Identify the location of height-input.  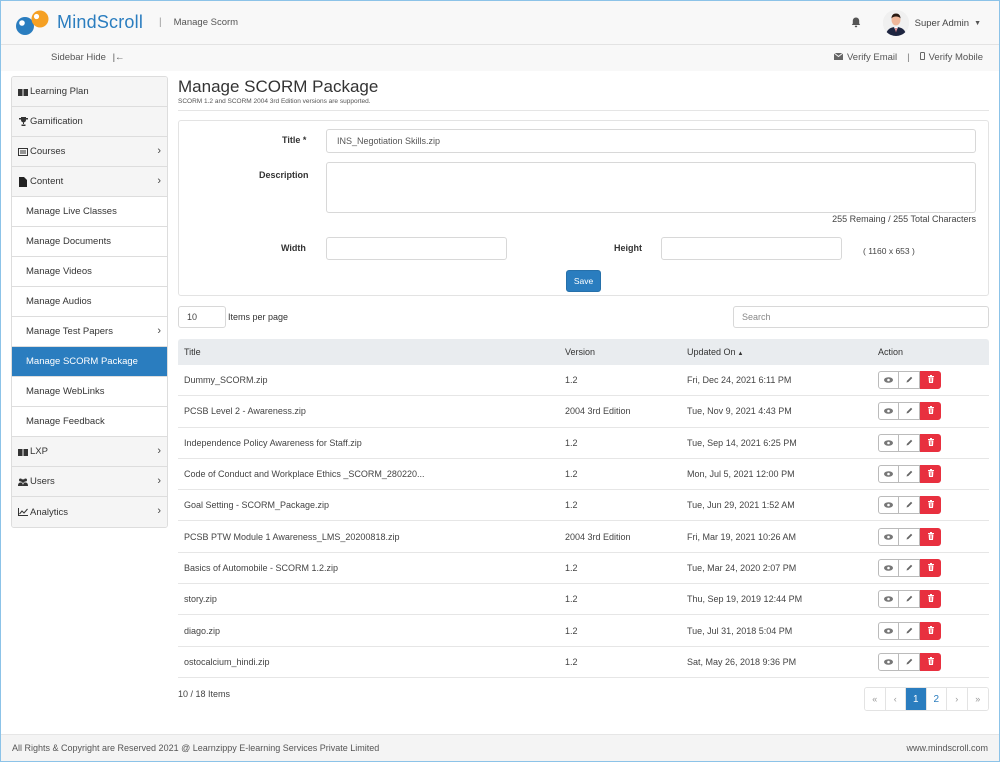
(751, 248).